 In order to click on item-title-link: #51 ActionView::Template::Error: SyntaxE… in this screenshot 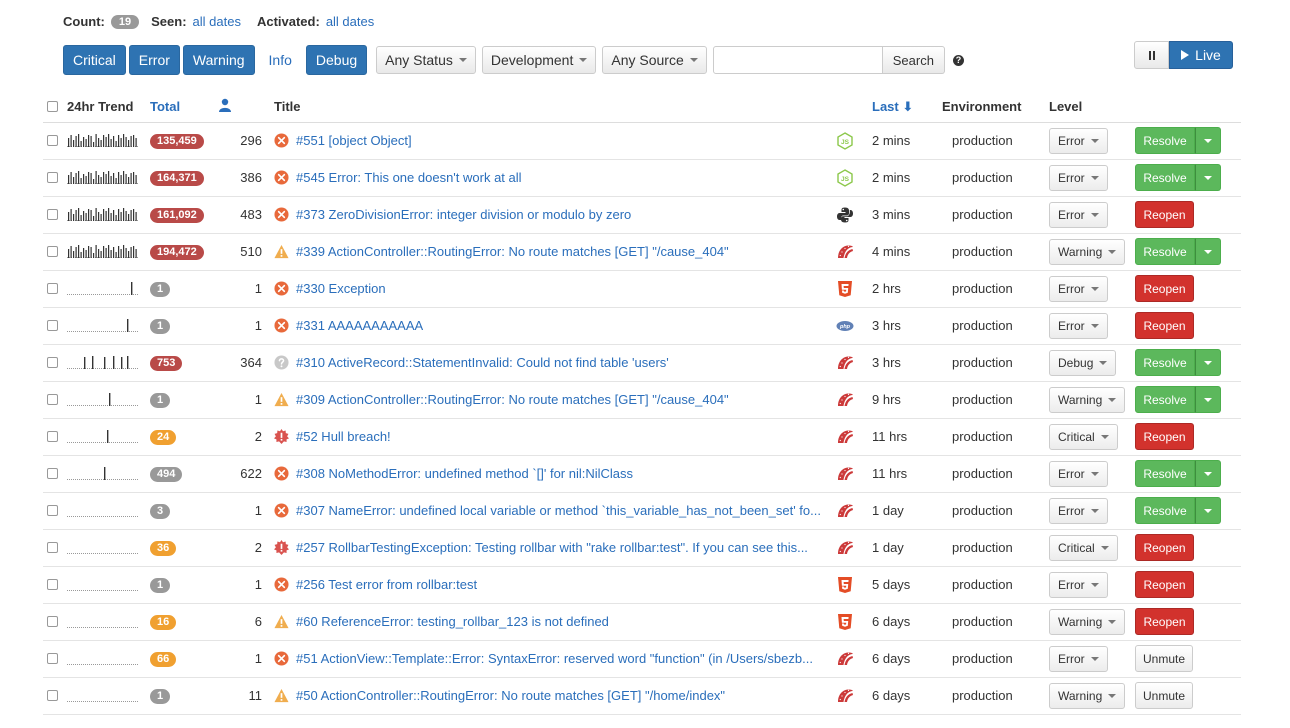, I will do `click(554, 658)`.